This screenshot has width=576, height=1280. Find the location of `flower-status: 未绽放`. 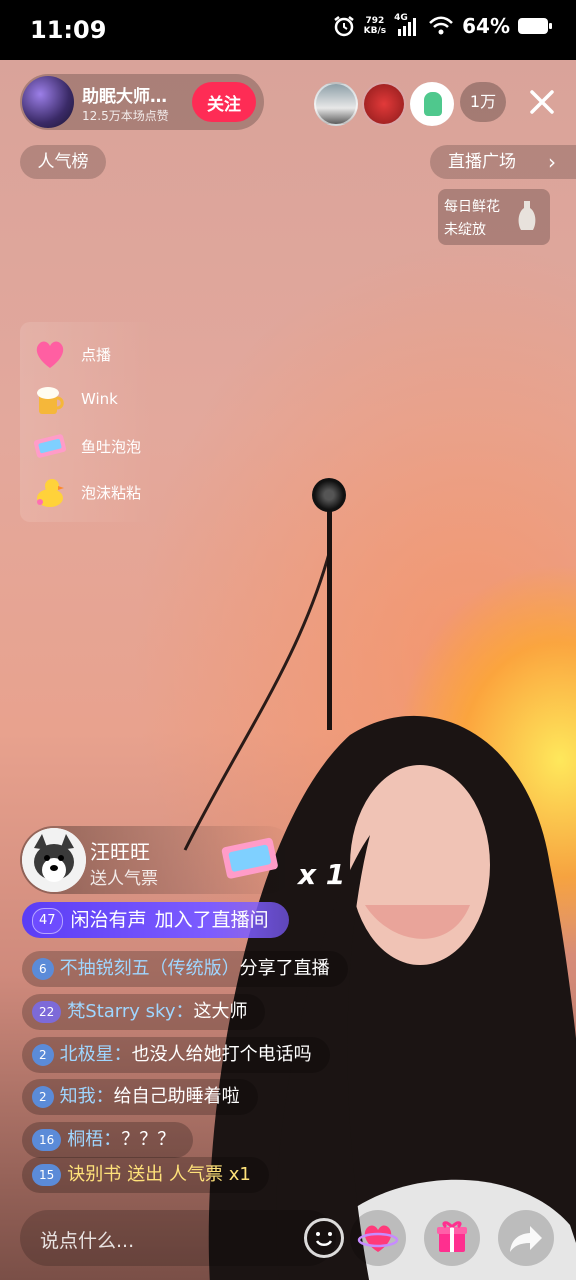

flower-status: 未绽放 is located at coordinates (465, 230).